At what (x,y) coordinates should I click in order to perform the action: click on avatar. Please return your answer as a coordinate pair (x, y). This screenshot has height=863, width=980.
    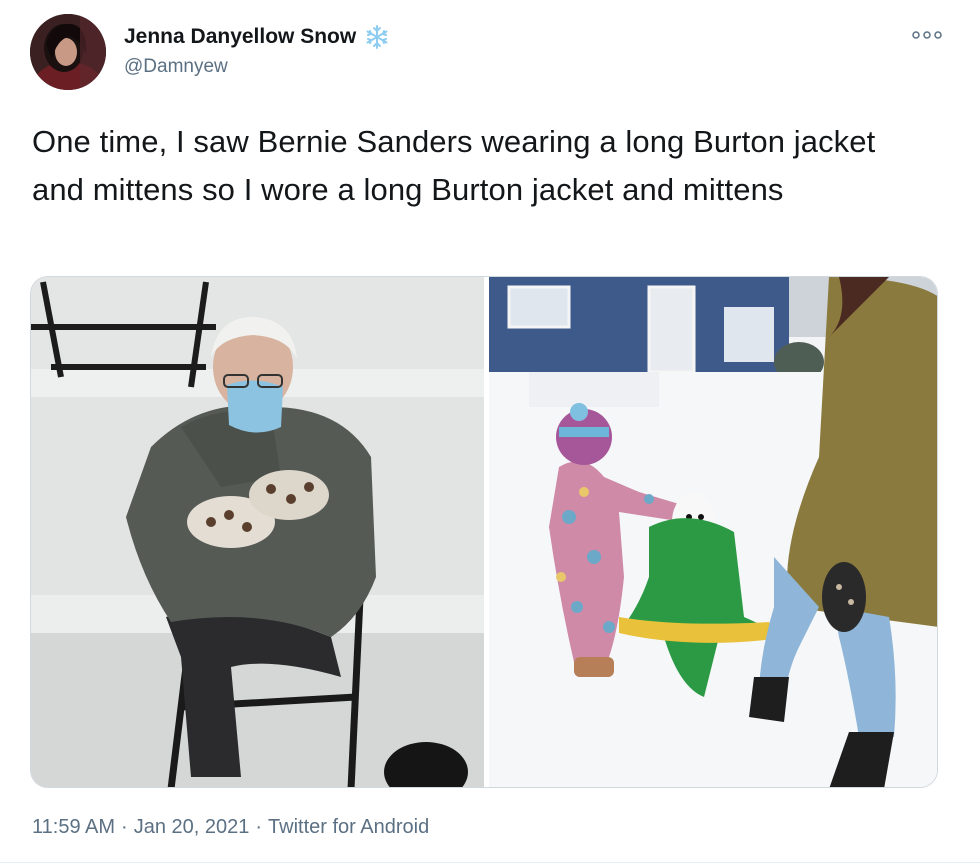
    Looking at the image, I should click on (68, 52).